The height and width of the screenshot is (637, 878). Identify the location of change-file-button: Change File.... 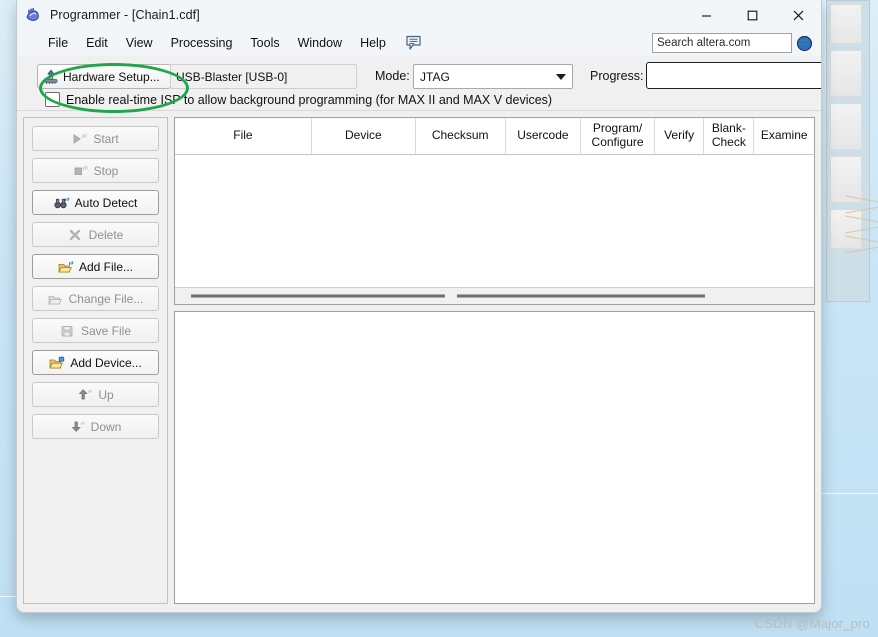
(95, 298).